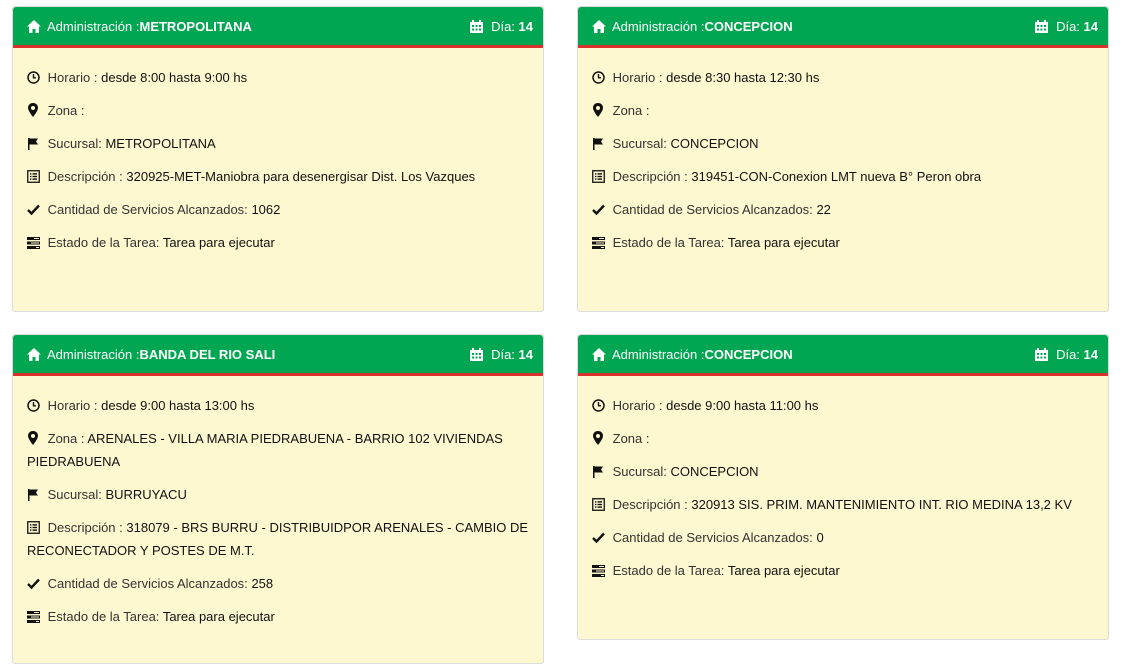  What do you see at coordinates (262, 583) in the screenshot?
I see `servicios-value: 258` at bounding box center [262, 583].